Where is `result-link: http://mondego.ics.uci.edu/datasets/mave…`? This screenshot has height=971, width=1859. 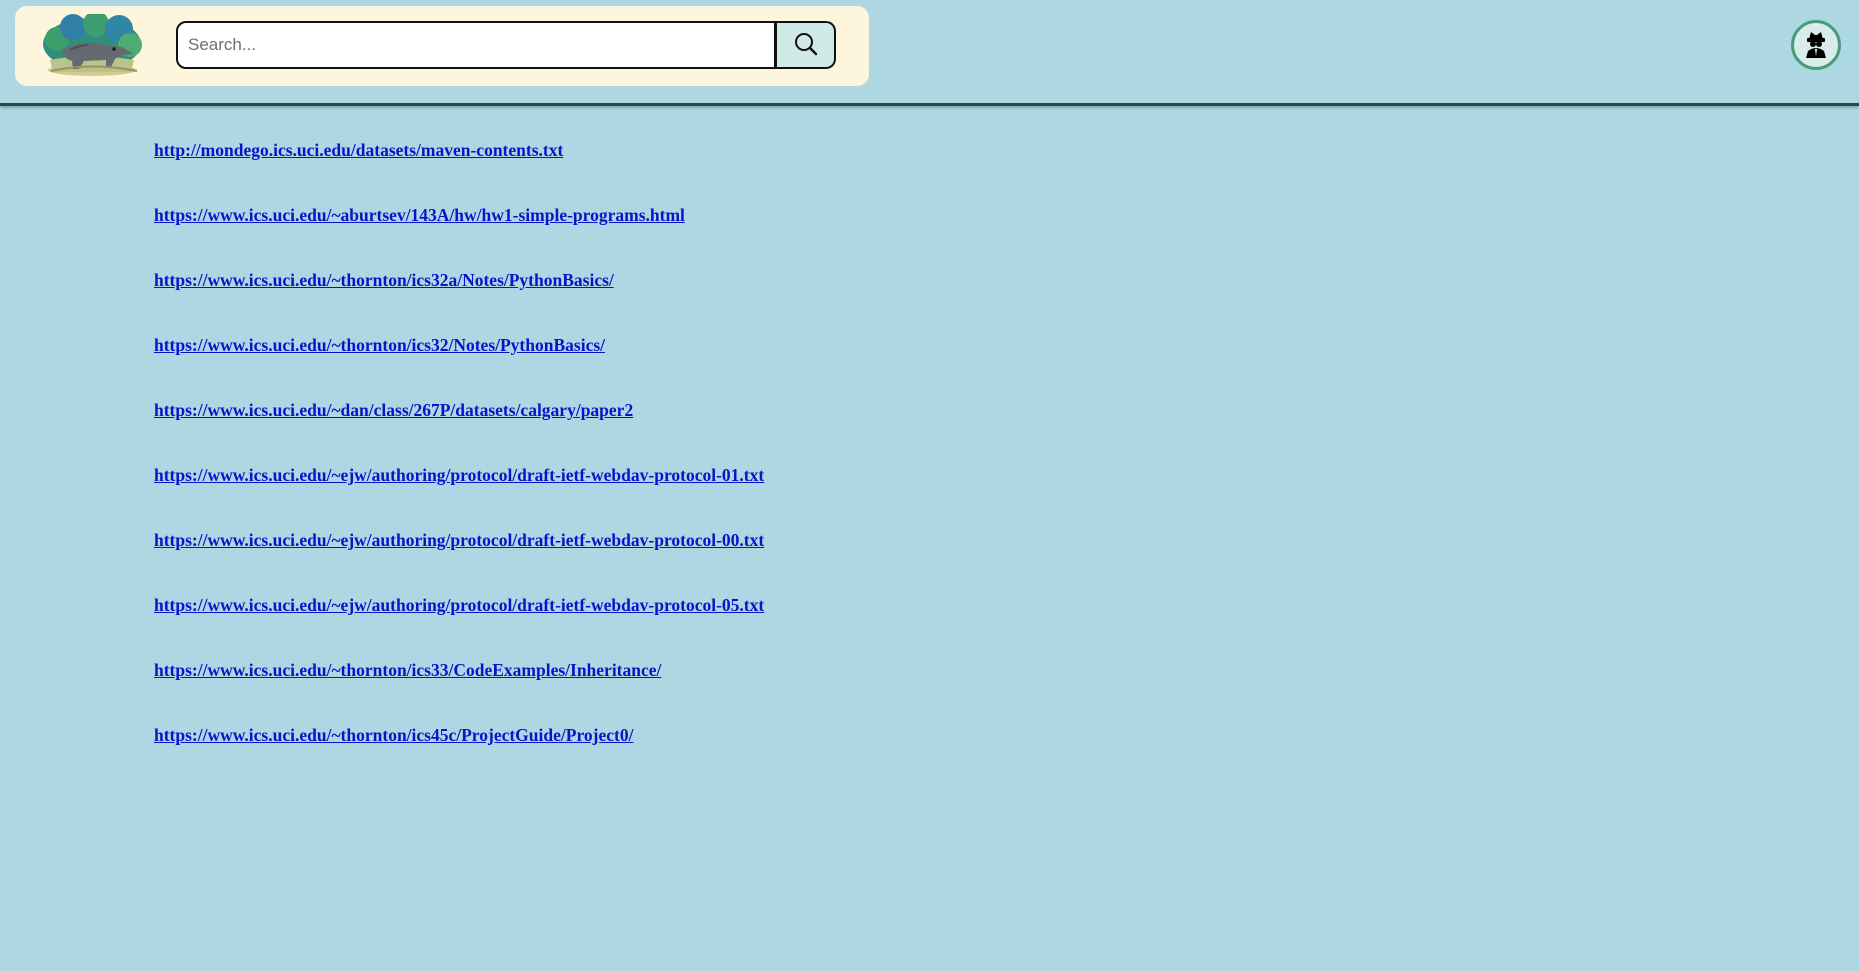
result-link: http://mondego.ics.uci.edu/datasets/mave… is located at coordinates (358, 150).